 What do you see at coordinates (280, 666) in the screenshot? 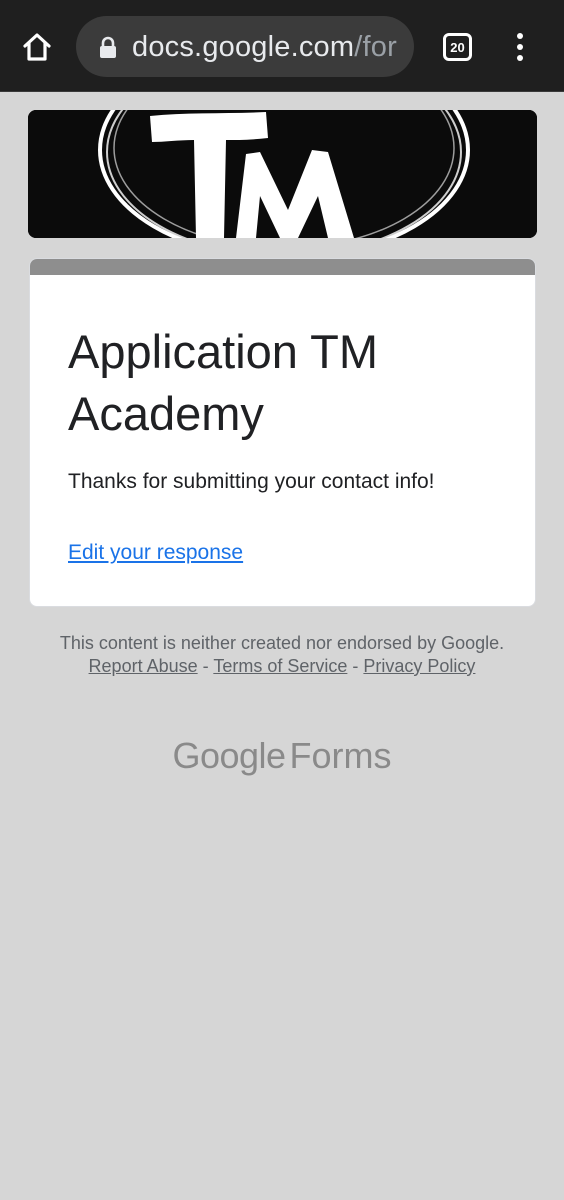
I see `terms-of-service-link: Terms of Service` at bounding box center [280, 666].